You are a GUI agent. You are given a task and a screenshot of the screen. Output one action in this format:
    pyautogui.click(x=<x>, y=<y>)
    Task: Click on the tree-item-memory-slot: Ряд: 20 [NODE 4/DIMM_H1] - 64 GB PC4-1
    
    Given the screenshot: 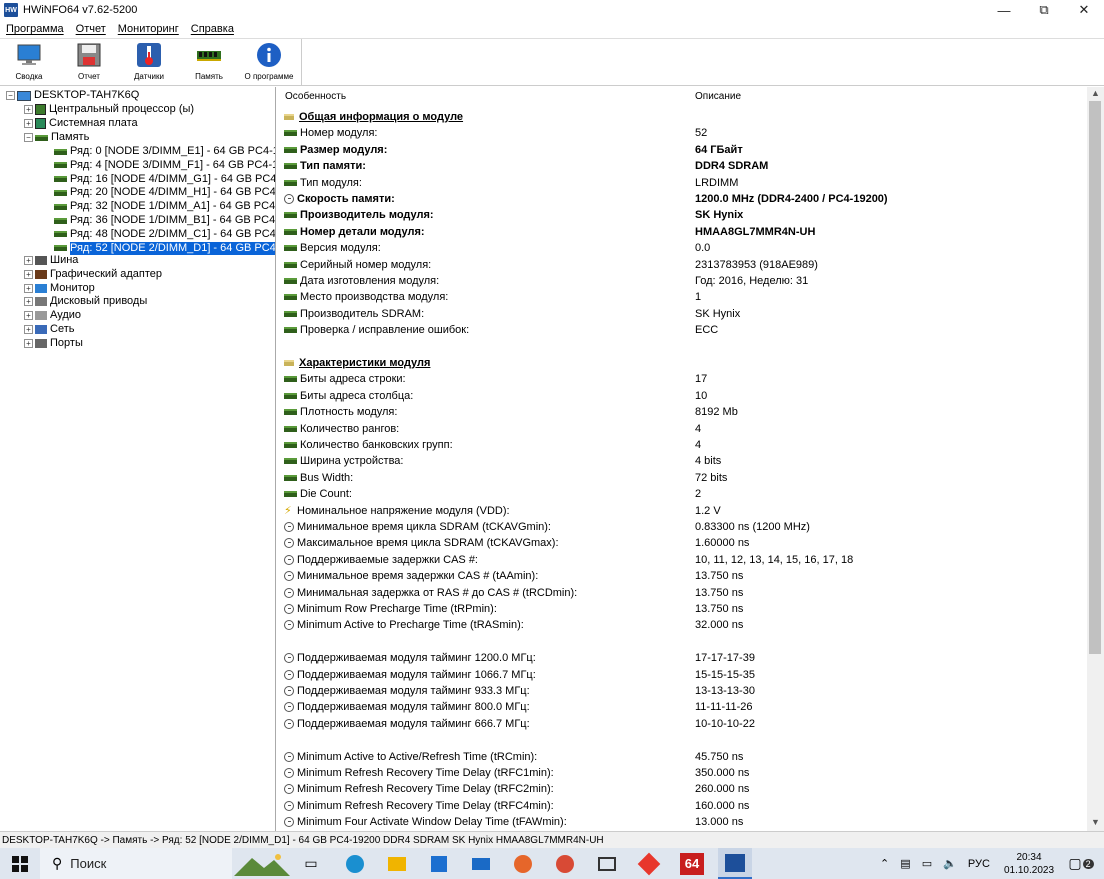 What is the action you would take?
    pyautogui.click(x=164, y=192)
    